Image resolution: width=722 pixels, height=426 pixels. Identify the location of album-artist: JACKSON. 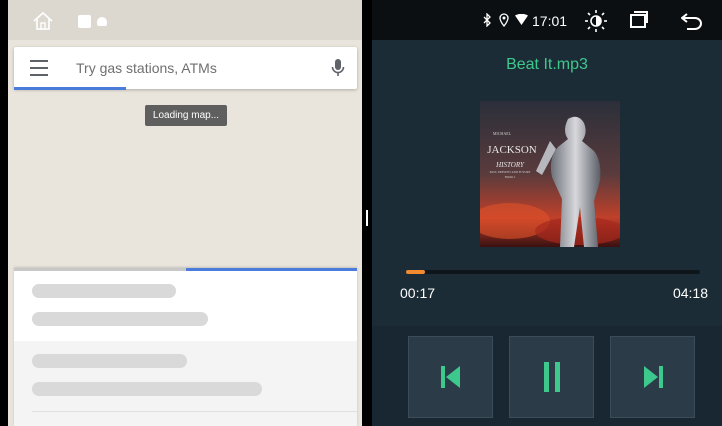
(512, 150).